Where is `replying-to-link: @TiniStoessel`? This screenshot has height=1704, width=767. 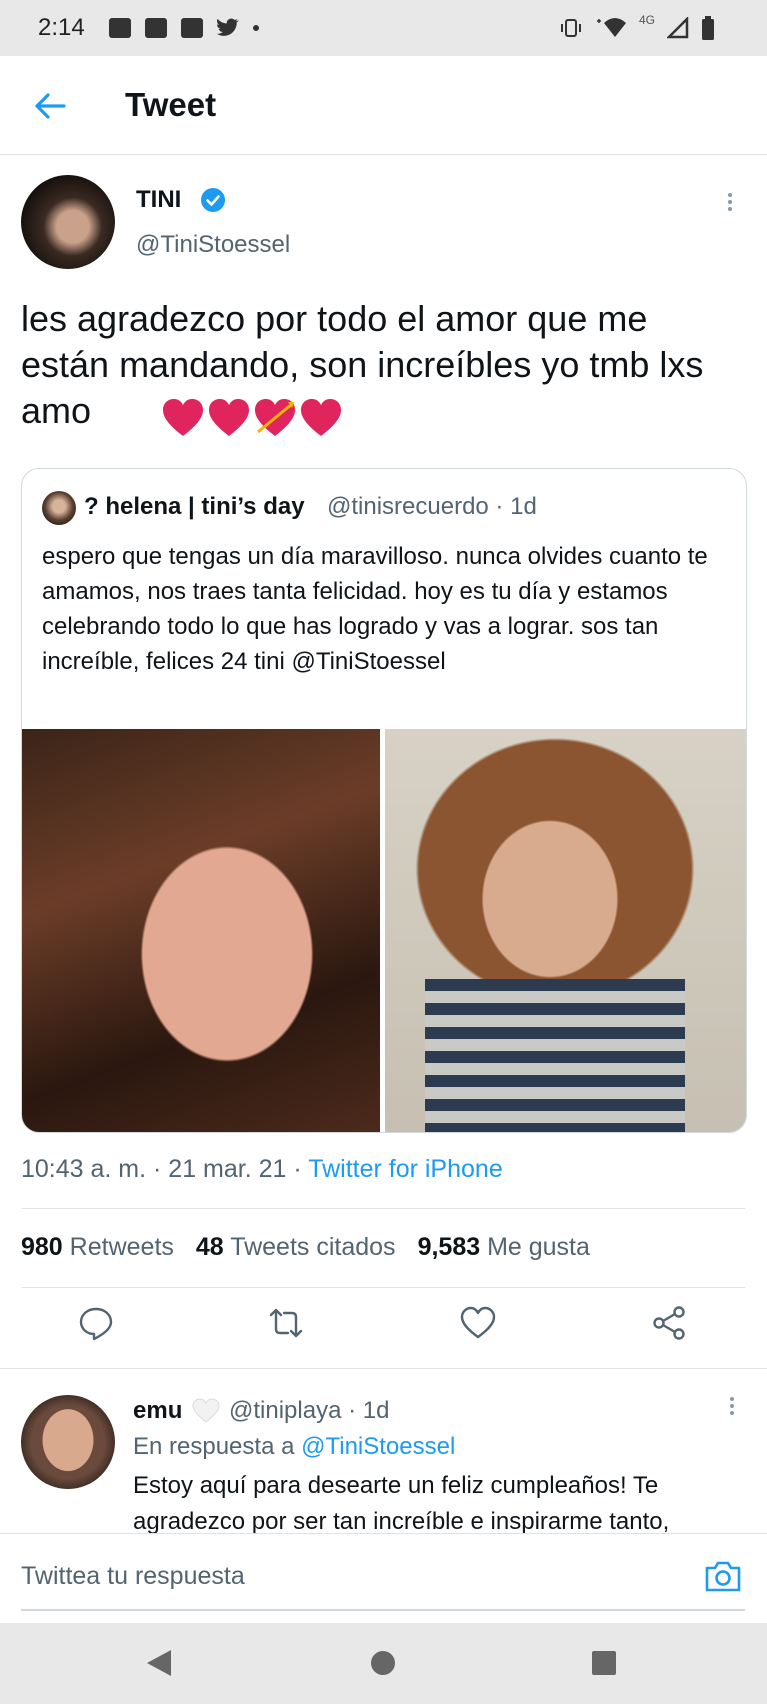 replying-to-link: @TiniStoessel is located at coordinates (378, 1446).